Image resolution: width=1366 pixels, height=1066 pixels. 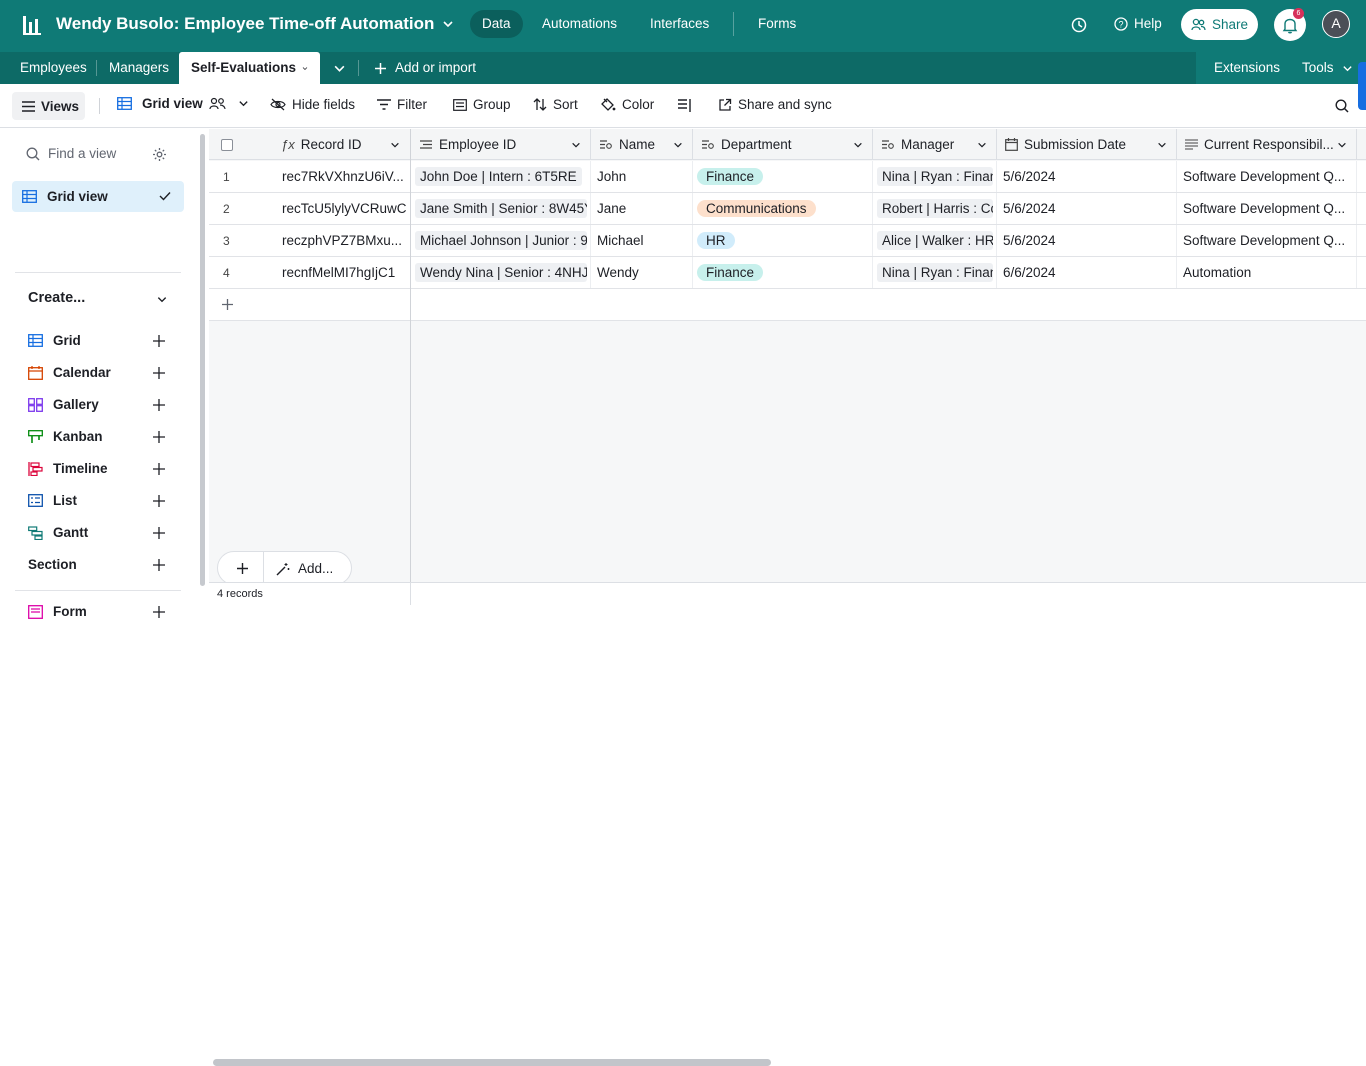 What do you see at coordinates (249, 68) in the screenshot?
I see `tab-self-evaluations: Self-Evaluations` at bounding box center [249, 68].